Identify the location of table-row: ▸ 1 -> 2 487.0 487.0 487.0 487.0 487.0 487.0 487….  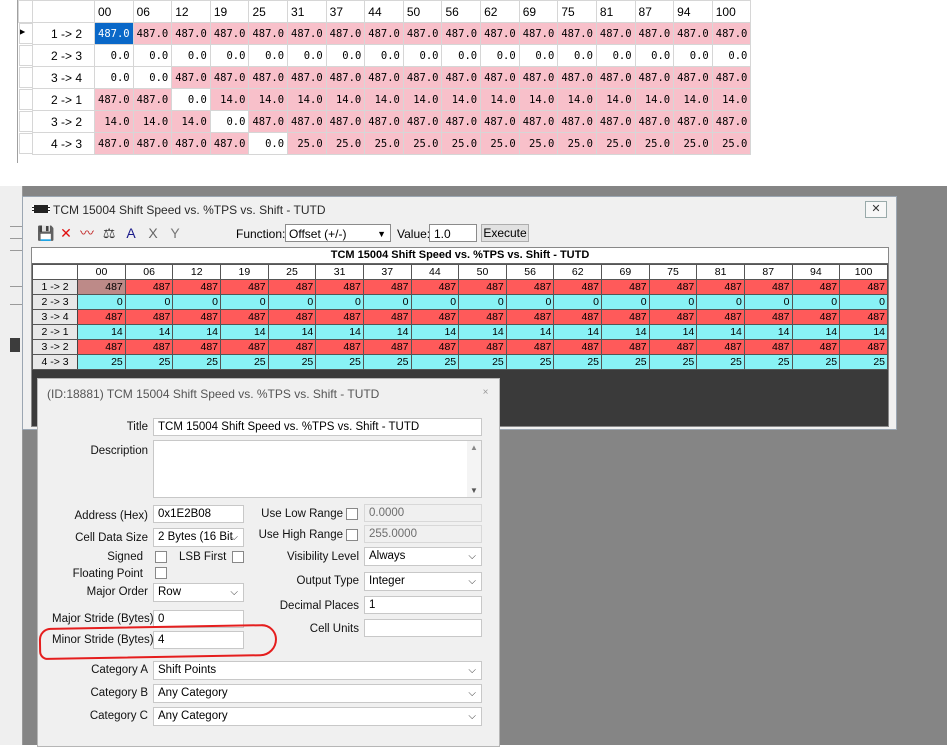
(385, 33).